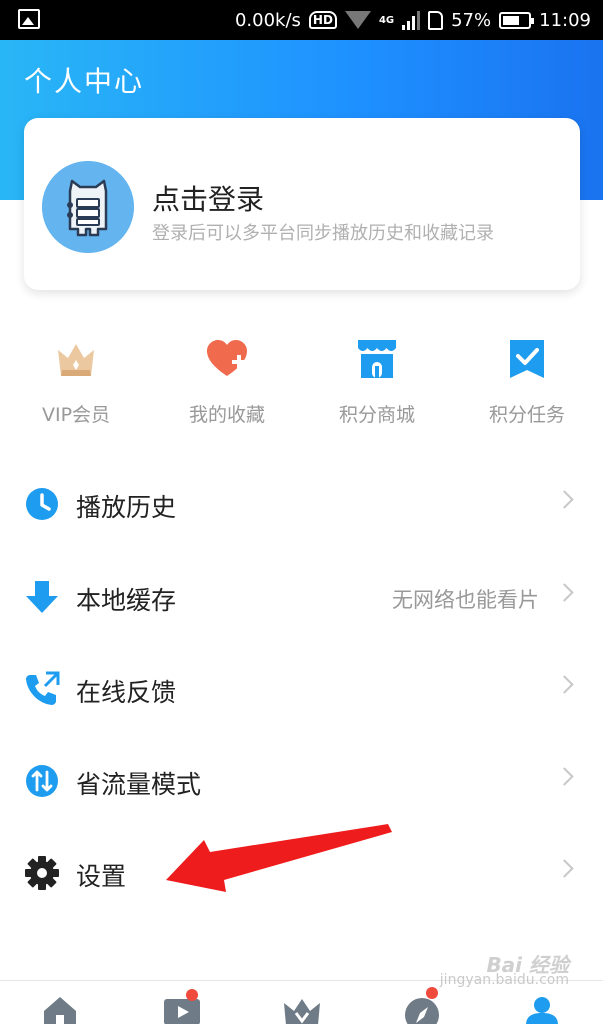 The width and height of the screenshot is (603, 1024). I want to click on nav-tab-vip, so click(302, 1009).